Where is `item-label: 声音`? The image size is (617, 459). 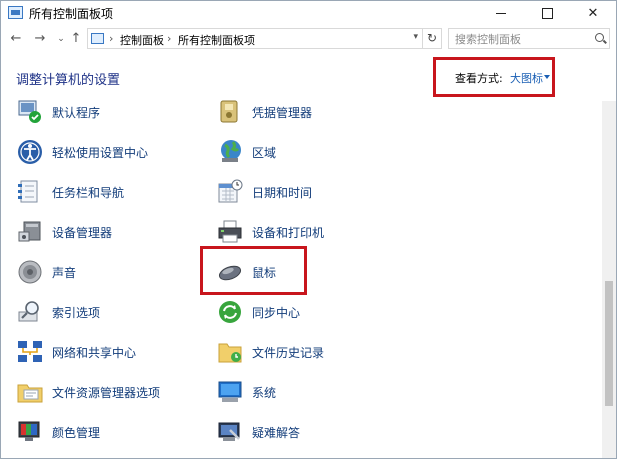 item-label: 声音 is located at coordinates (64, 273).